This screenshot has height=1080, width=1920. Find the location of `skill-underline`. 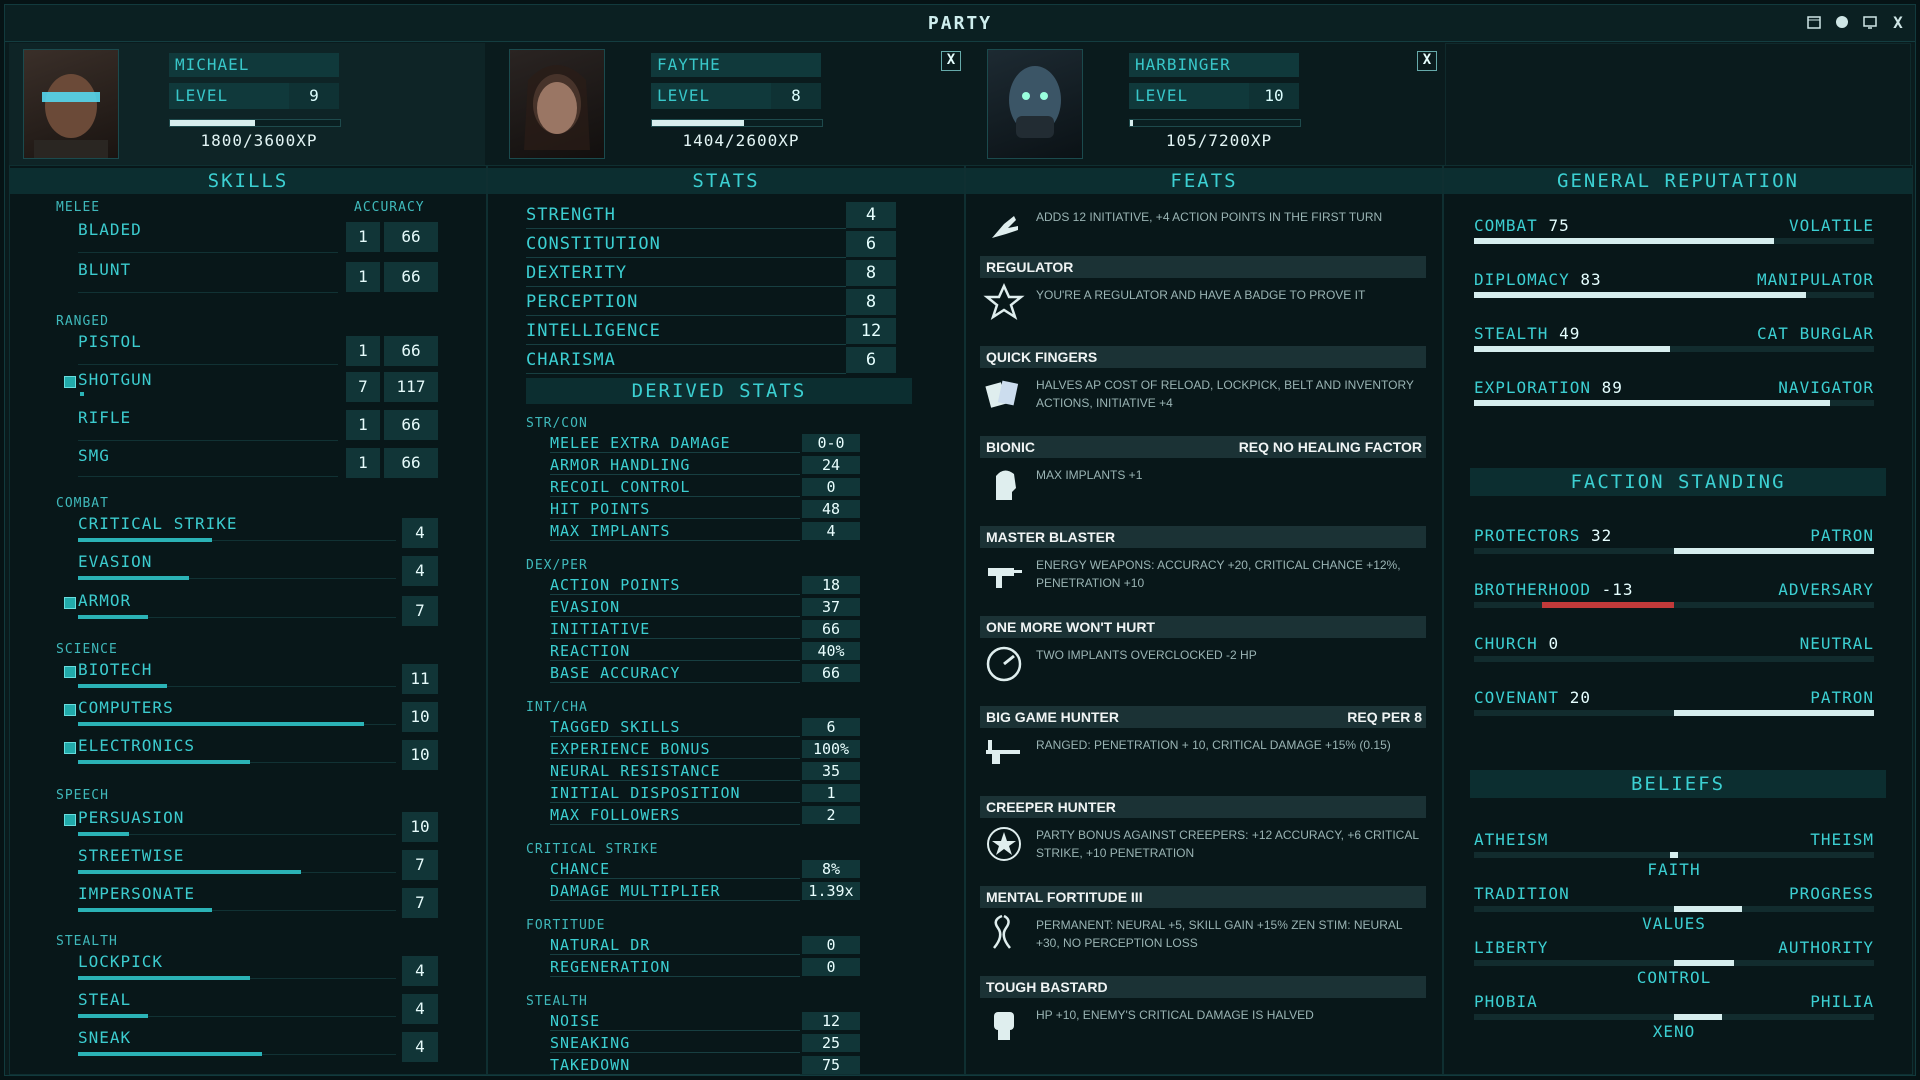

skill-underline is located at coordinates (208, 476).